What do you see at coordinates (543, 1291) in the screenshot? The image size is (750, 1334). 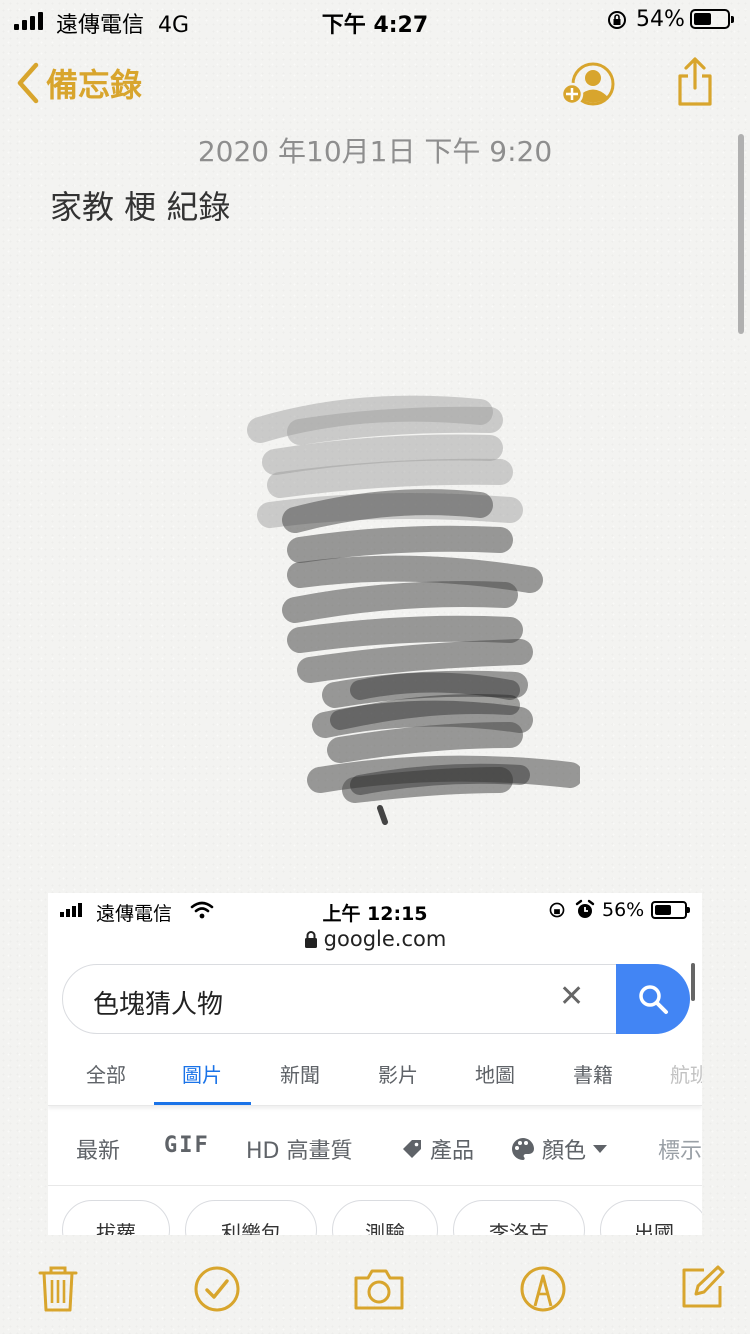 I see `markup-icon` at bounding box center [543, 1291].